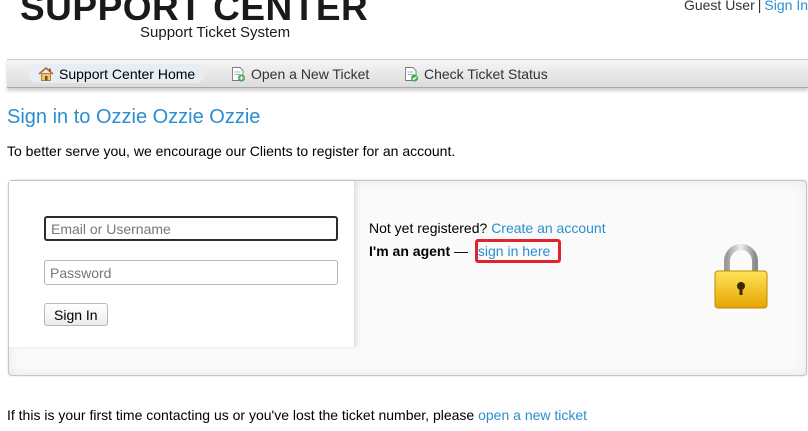 This screenshot has height=431, width=808. What do you see at coordinates (191, 272) in the screenshot?
I see `password-field` at bounding box center [191, 272].